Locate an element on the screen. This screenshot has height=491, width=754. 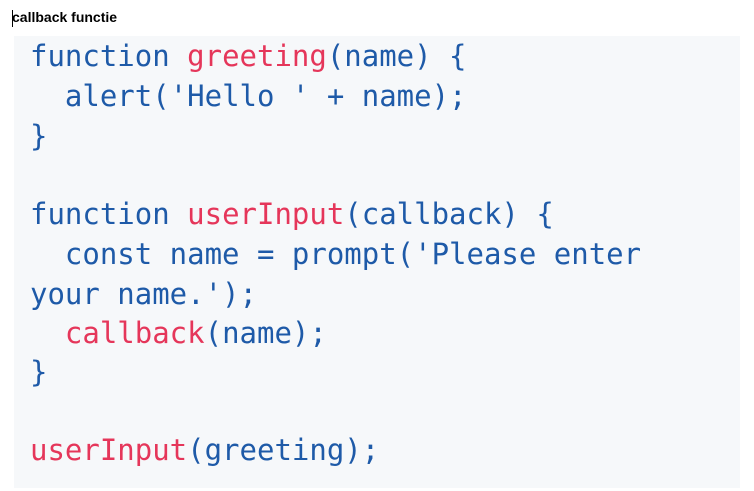
code-text: const name = prompt('Please enter is located at coordinates (353, 254).